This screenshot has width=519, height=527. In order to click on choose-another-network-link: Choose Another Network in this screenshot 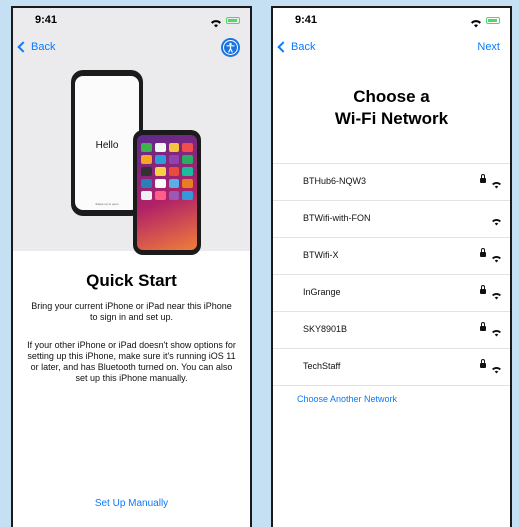, I will do `click(347, 399)`.